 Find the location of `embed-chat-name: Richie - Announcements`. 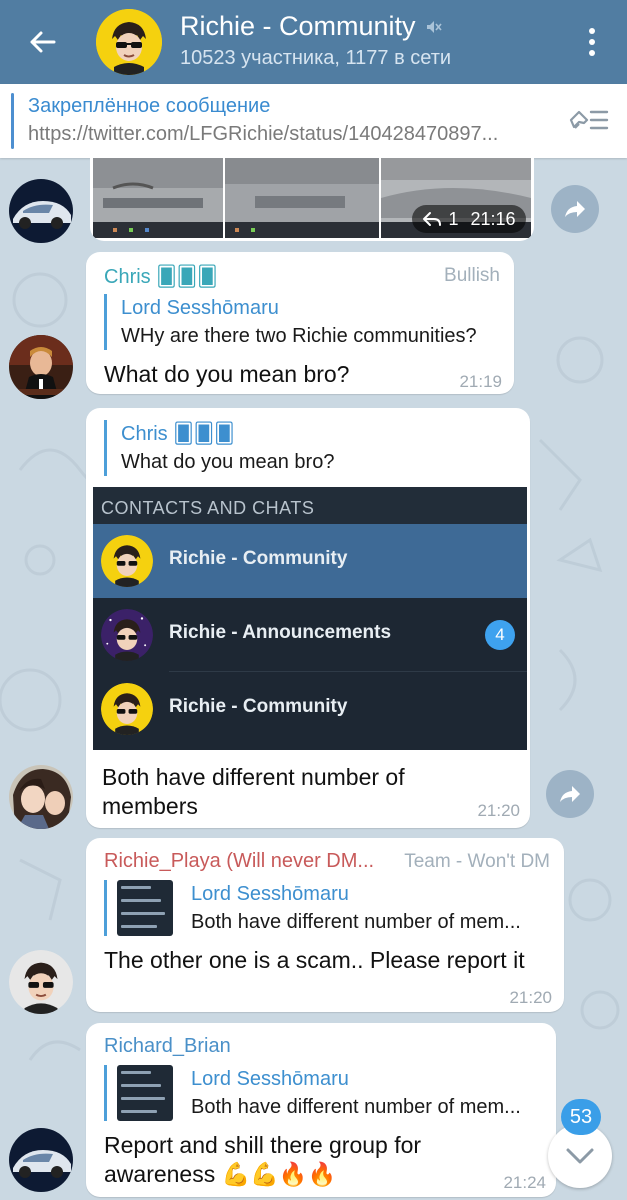

embed-chat-name: Richie - Announcements is located at coordinates (280, 632).